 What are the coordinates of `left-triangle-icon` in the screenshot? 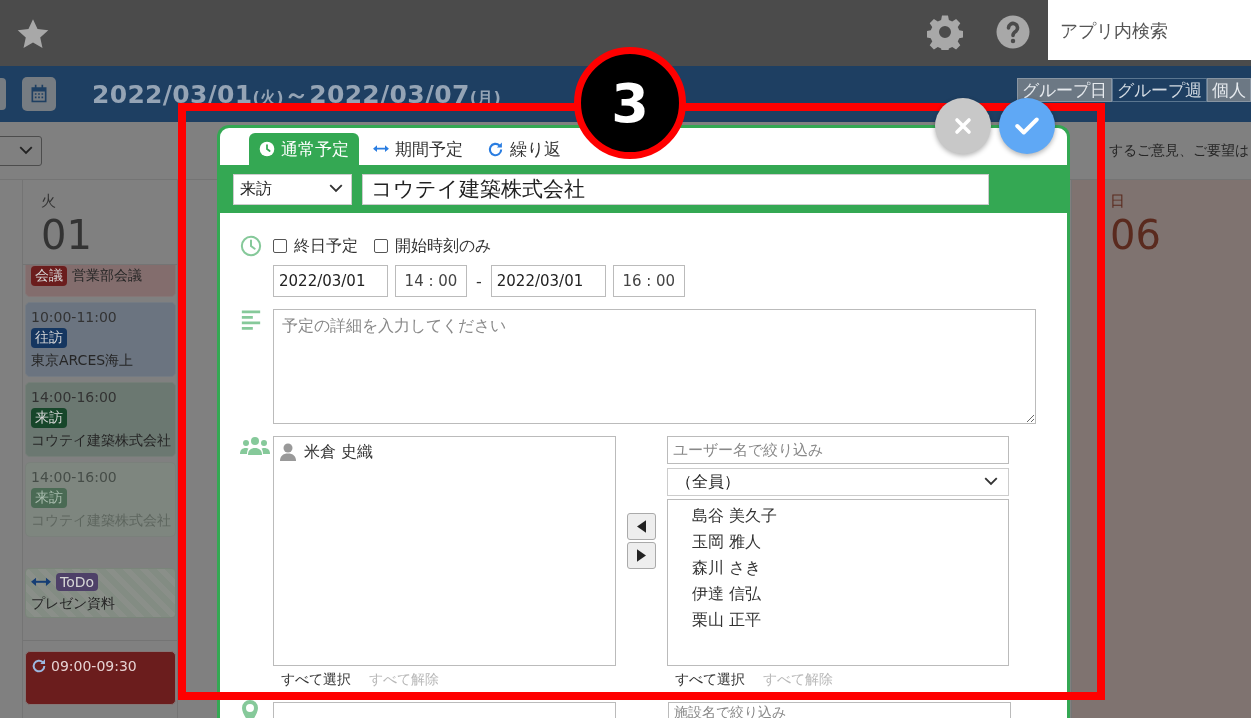 It's located at (641, 526).